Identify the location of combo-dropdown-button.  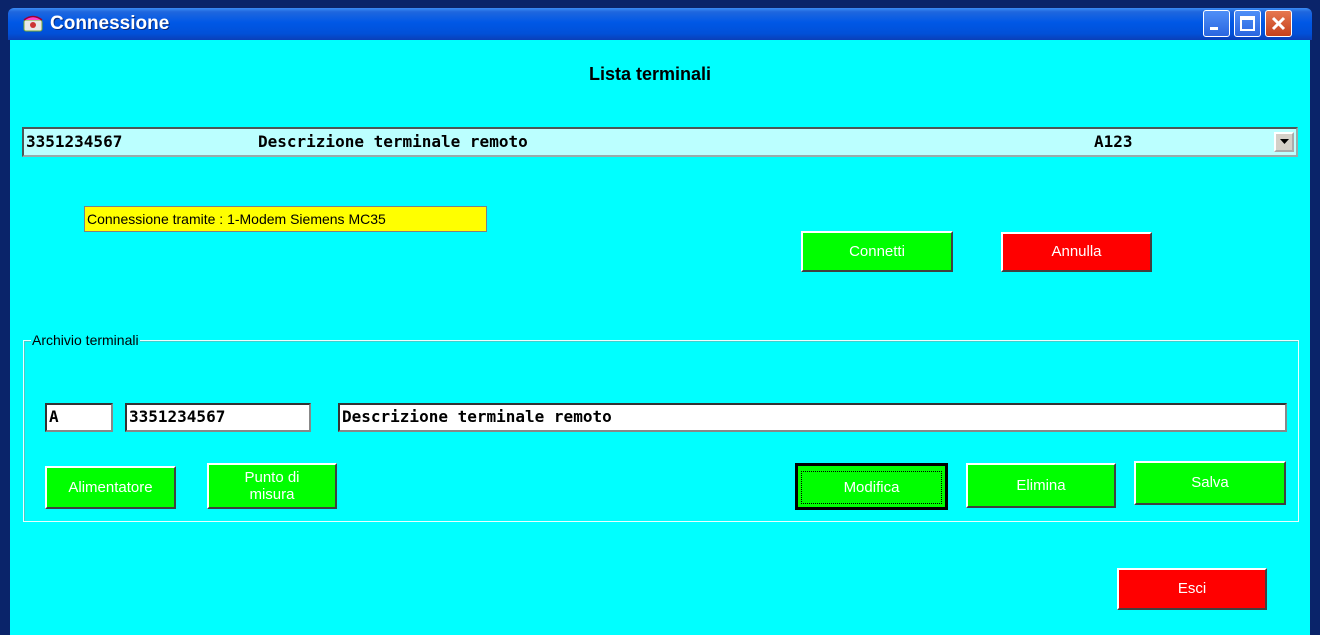
(1284, 142).